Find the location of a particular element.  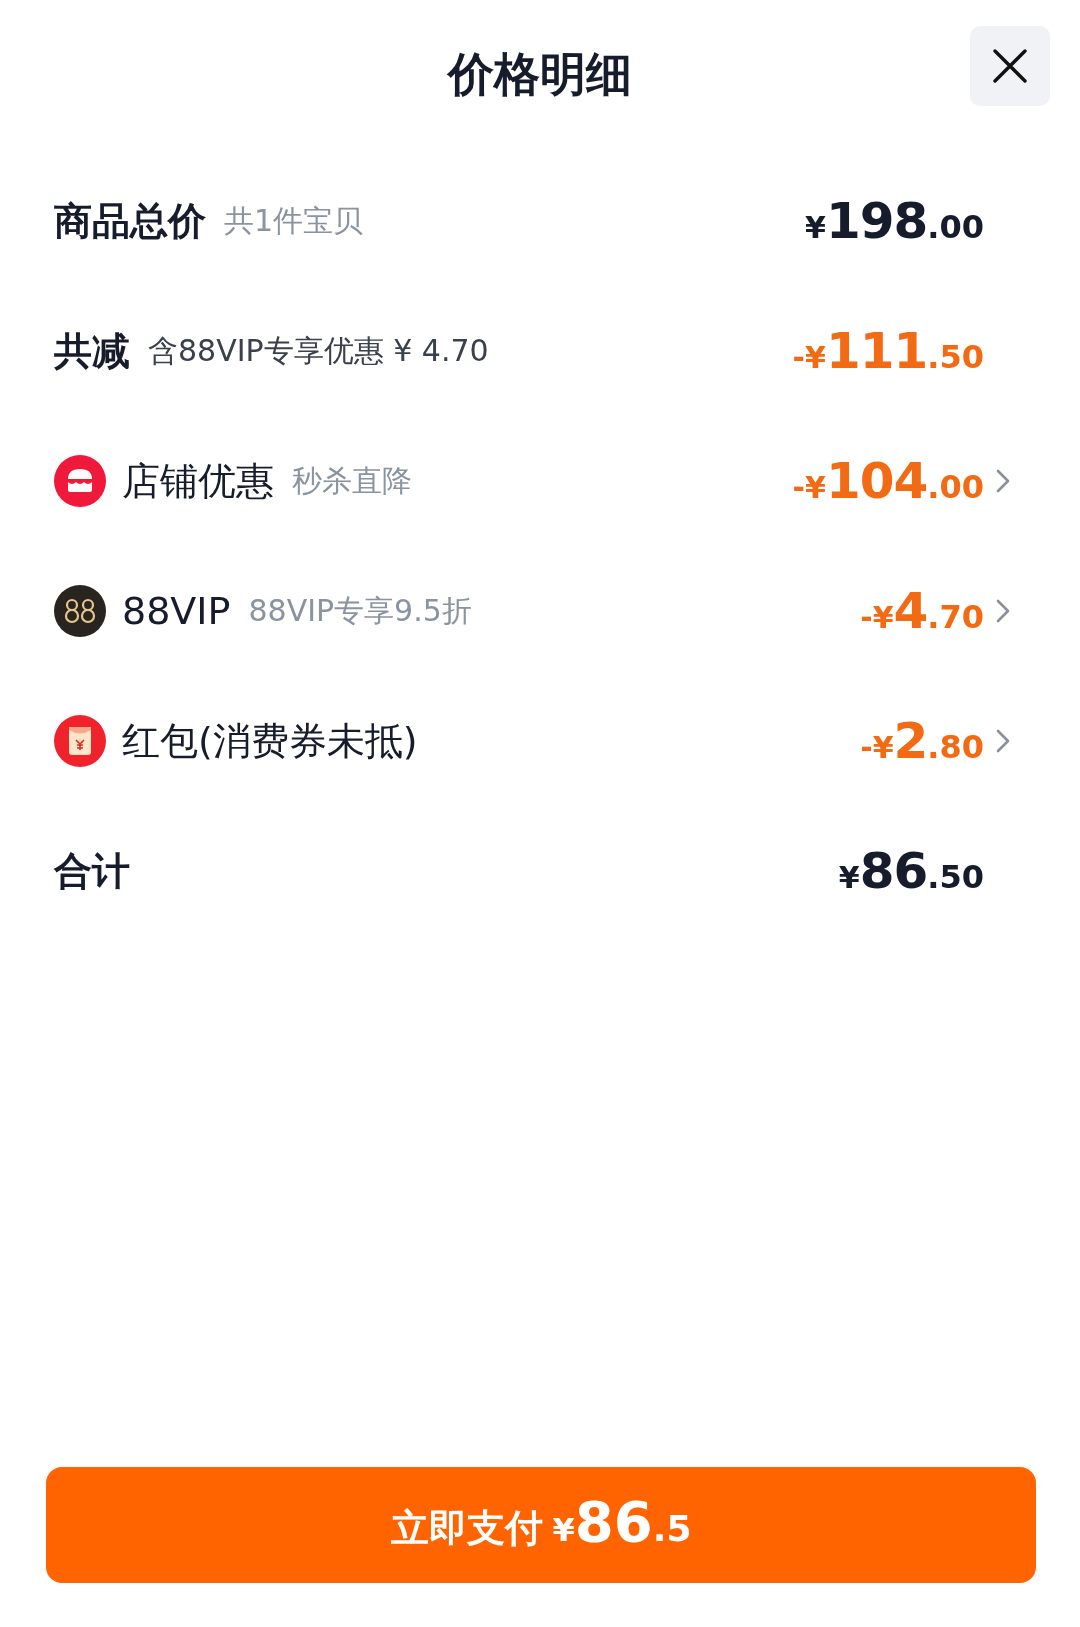

pay-button: 立即支付 ¥86.5 is located at coordinates (541, 1525).